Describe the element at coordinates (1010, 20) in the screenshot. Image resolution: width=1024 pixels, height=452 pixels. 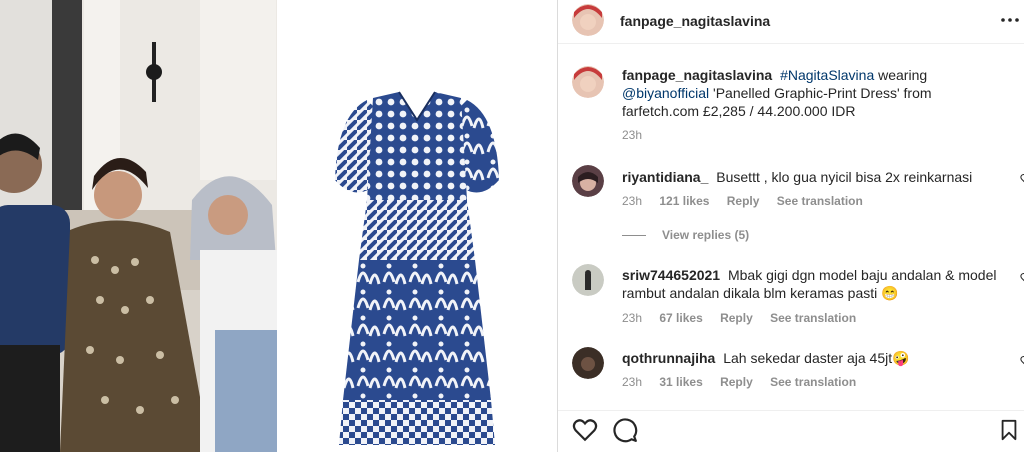
I see `more-options-icon` at that location.